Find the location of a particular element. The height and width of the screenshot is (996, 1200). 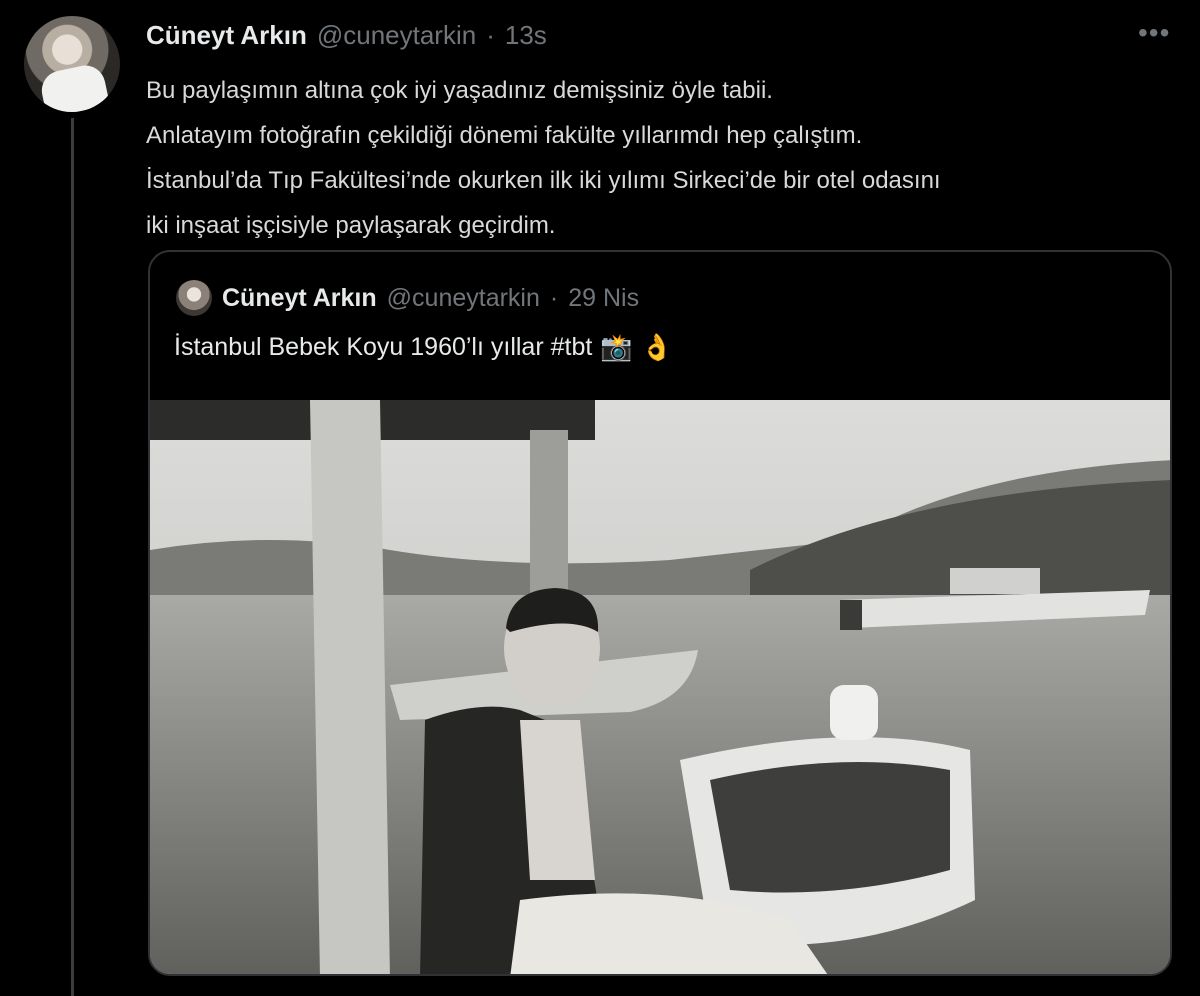

tweet-header: Cüneyt Arkın @cuneytarkin · 13s is located at coordinates (346, 37).